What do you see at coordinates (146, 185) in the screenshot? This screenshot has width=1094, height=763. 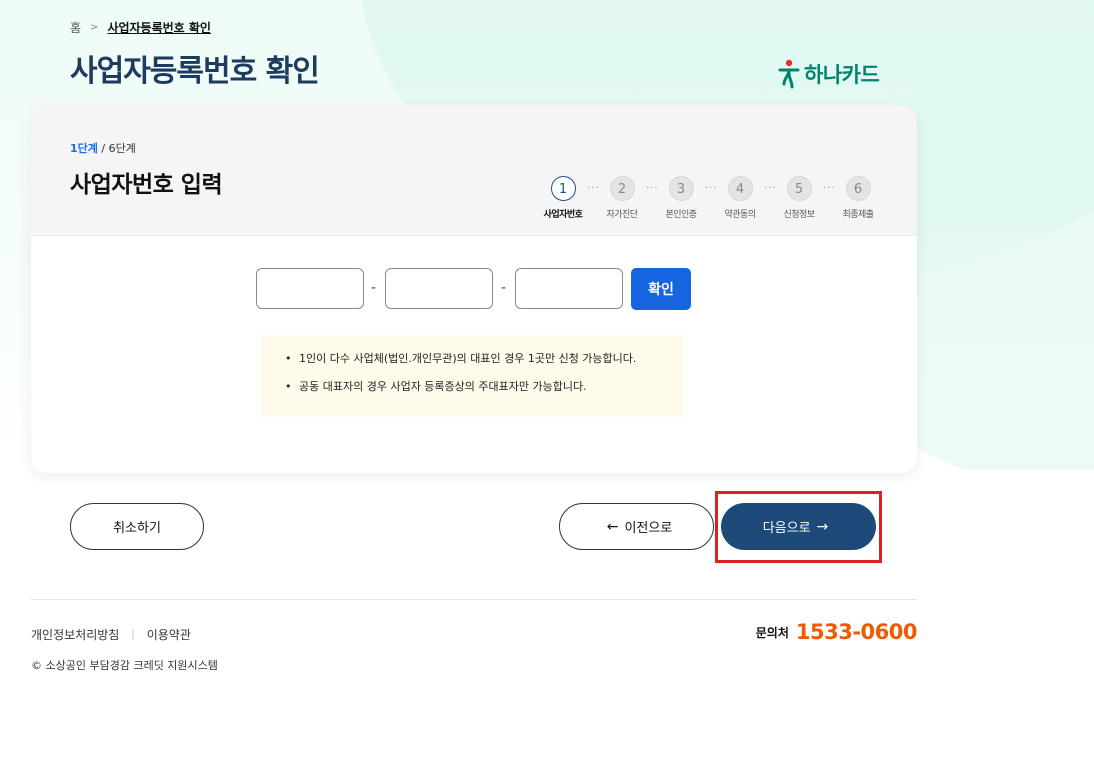 I see `card-title: 사업자번호 입력` at bounding box center [146, 185].